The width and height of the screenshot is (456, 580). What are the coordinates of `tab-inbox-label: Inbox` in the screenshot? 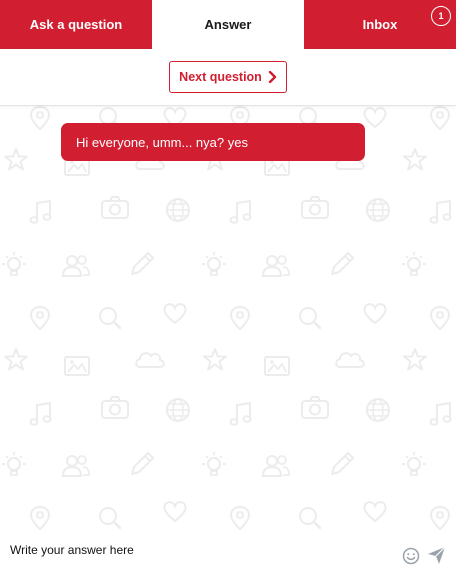 It's located at (380, 24).